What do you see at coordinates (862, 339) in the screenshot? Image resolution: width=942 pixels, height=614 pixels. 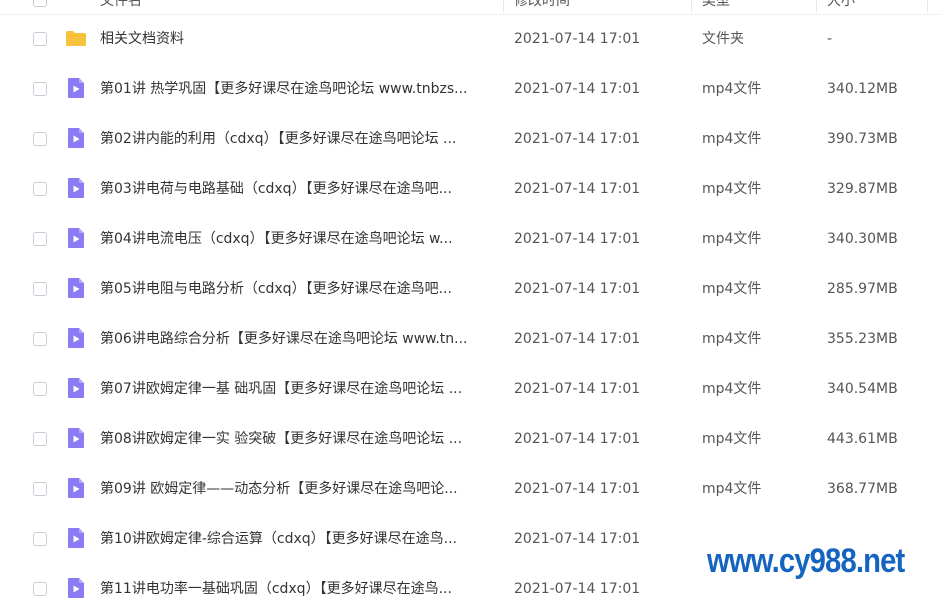 I see `file-size: 355.23MB` at bounding box center [862, 339].